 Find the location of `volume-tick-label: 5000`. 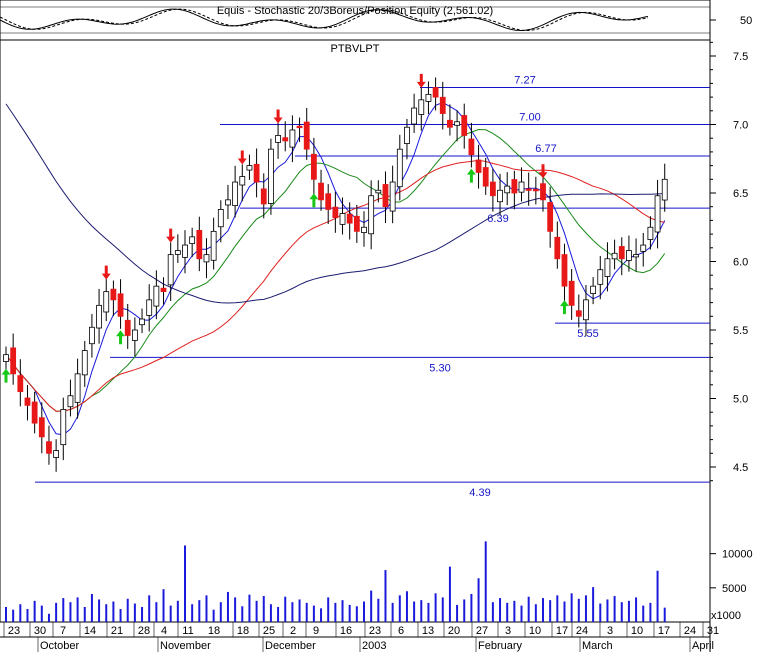

volume-tick-label: 5000 is located at coordinates (734, 589).